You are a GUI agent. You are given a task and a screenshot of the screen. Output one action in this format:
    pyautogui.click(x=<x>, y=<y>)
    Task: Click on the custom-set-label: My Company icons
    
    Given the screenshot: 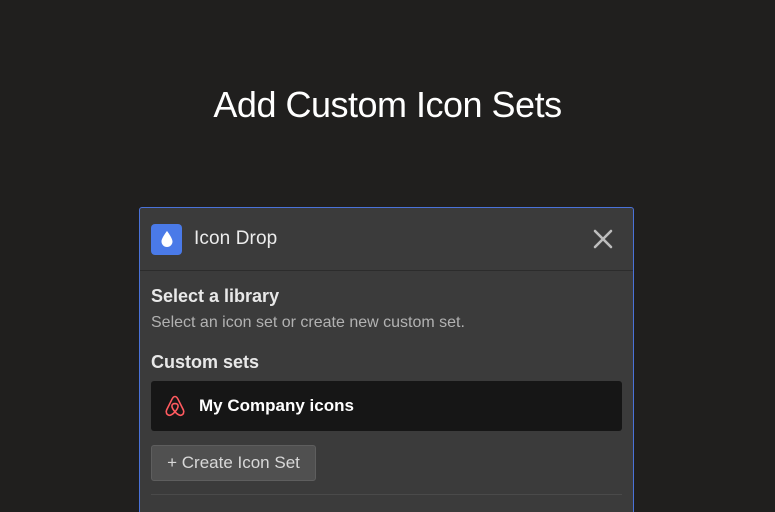 What is the action you would take?
    pyautogui.click(x=276, y=405)
    